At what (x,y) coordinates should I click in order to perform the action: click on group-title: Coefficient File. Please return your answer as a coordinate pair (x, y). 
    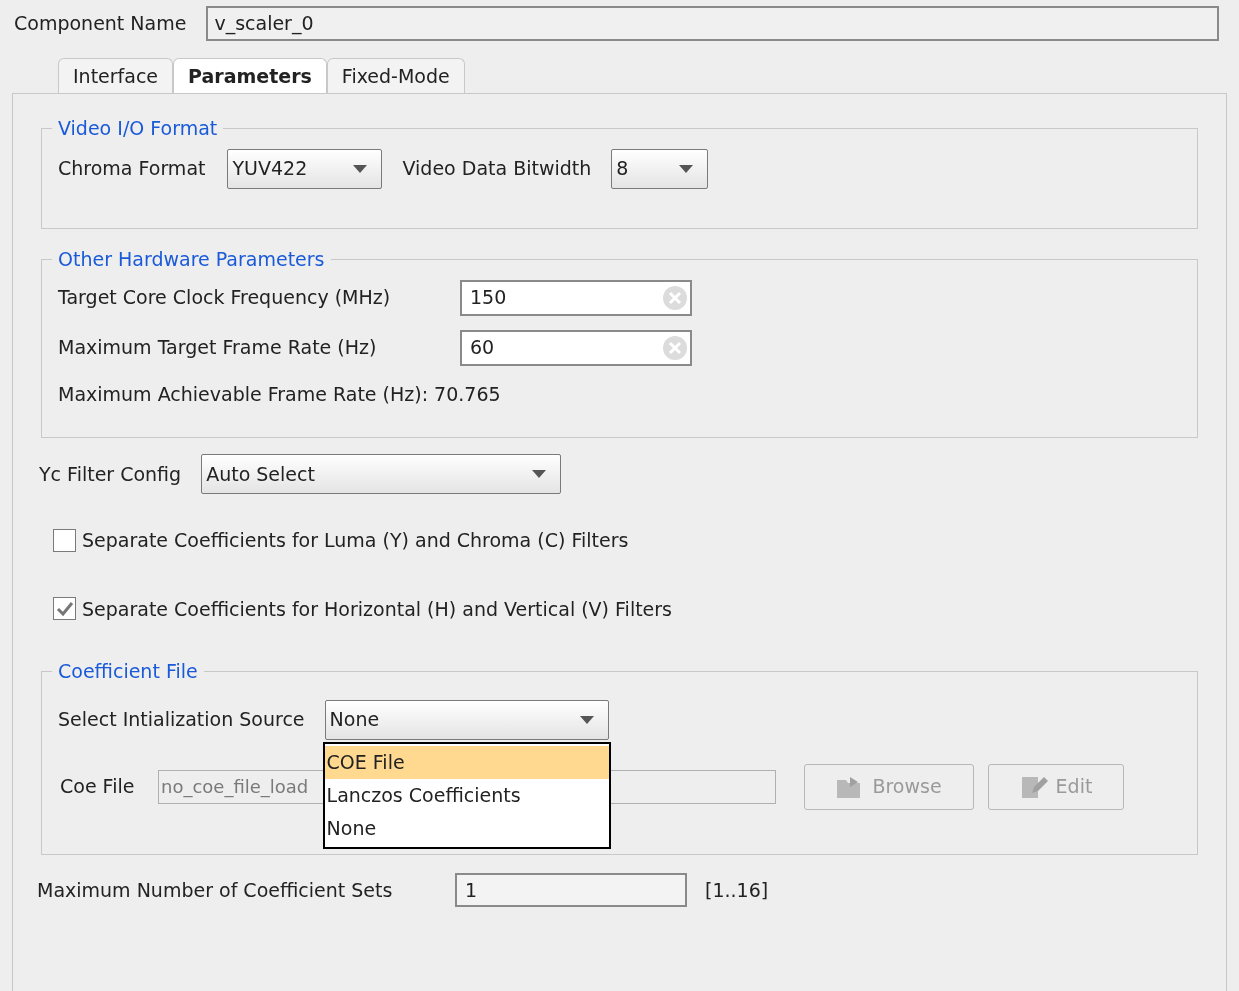
    Looking at the image, I should click on (128, 671).